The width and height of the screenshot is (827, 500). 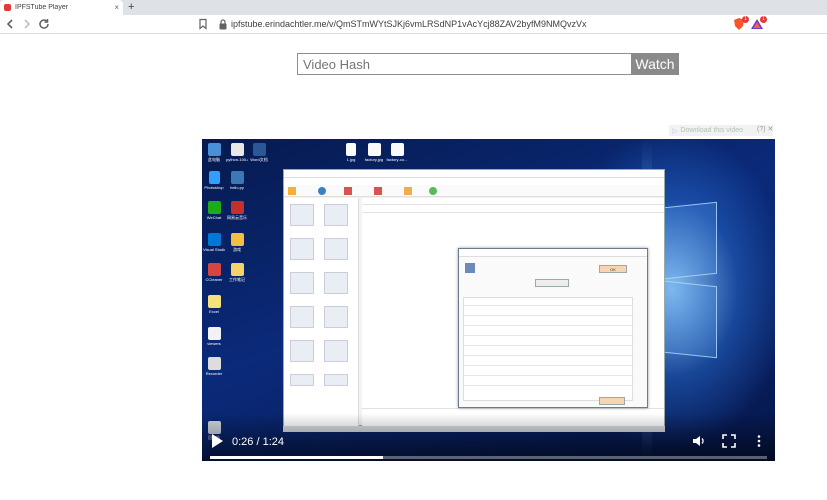 I want to click on watch-button: Watch, so click(x=655, y=64).